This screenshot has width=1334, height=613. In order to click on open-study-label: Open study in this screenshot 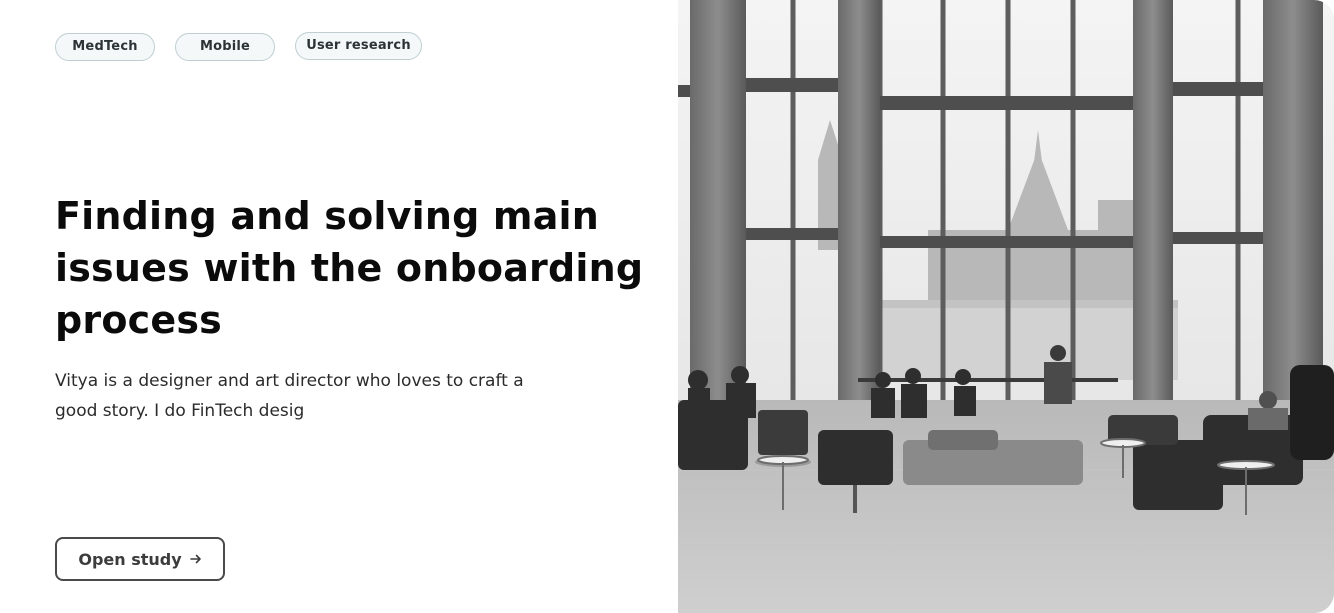, I will do `click(130, 559)`.